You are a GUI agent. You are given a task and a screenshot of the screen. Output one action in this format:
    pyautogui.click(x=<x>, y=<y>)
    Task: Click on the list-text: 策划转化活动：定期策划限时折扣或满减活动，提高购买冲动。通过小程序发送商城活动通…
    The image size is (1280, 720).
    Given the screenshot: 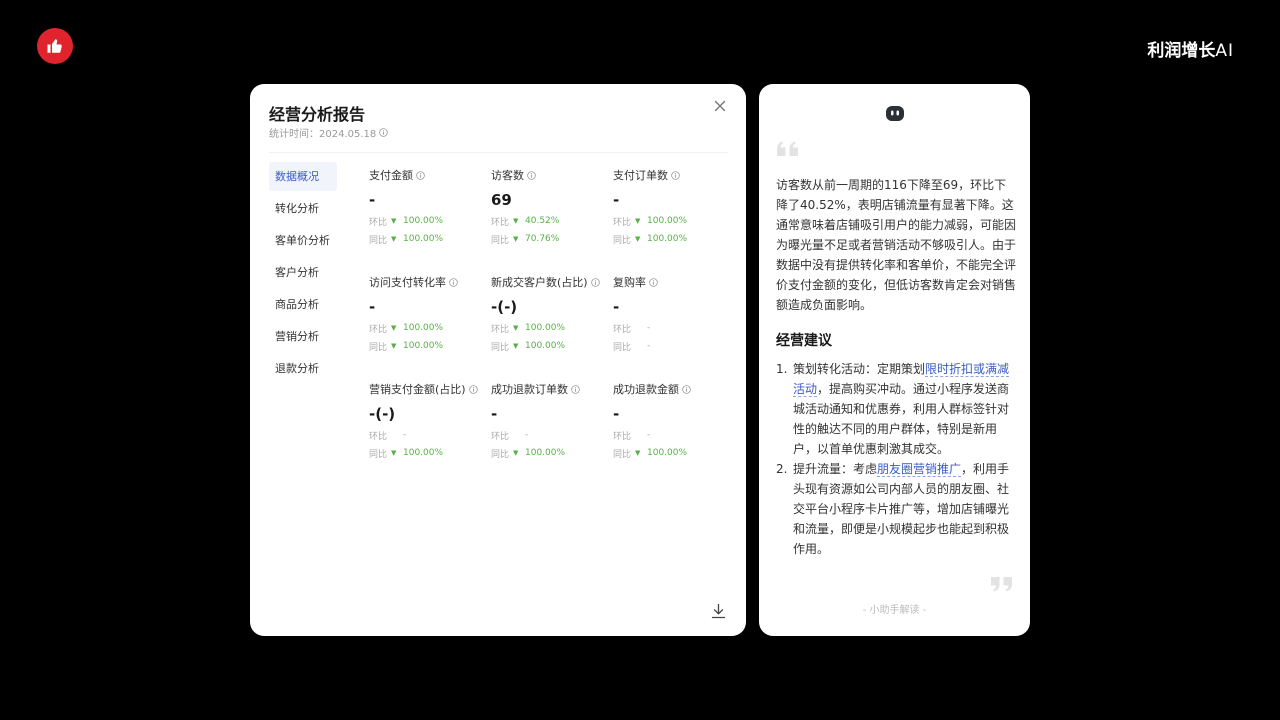 What is the action you would take?
    pyautogui.click(x=904, y=409)
    